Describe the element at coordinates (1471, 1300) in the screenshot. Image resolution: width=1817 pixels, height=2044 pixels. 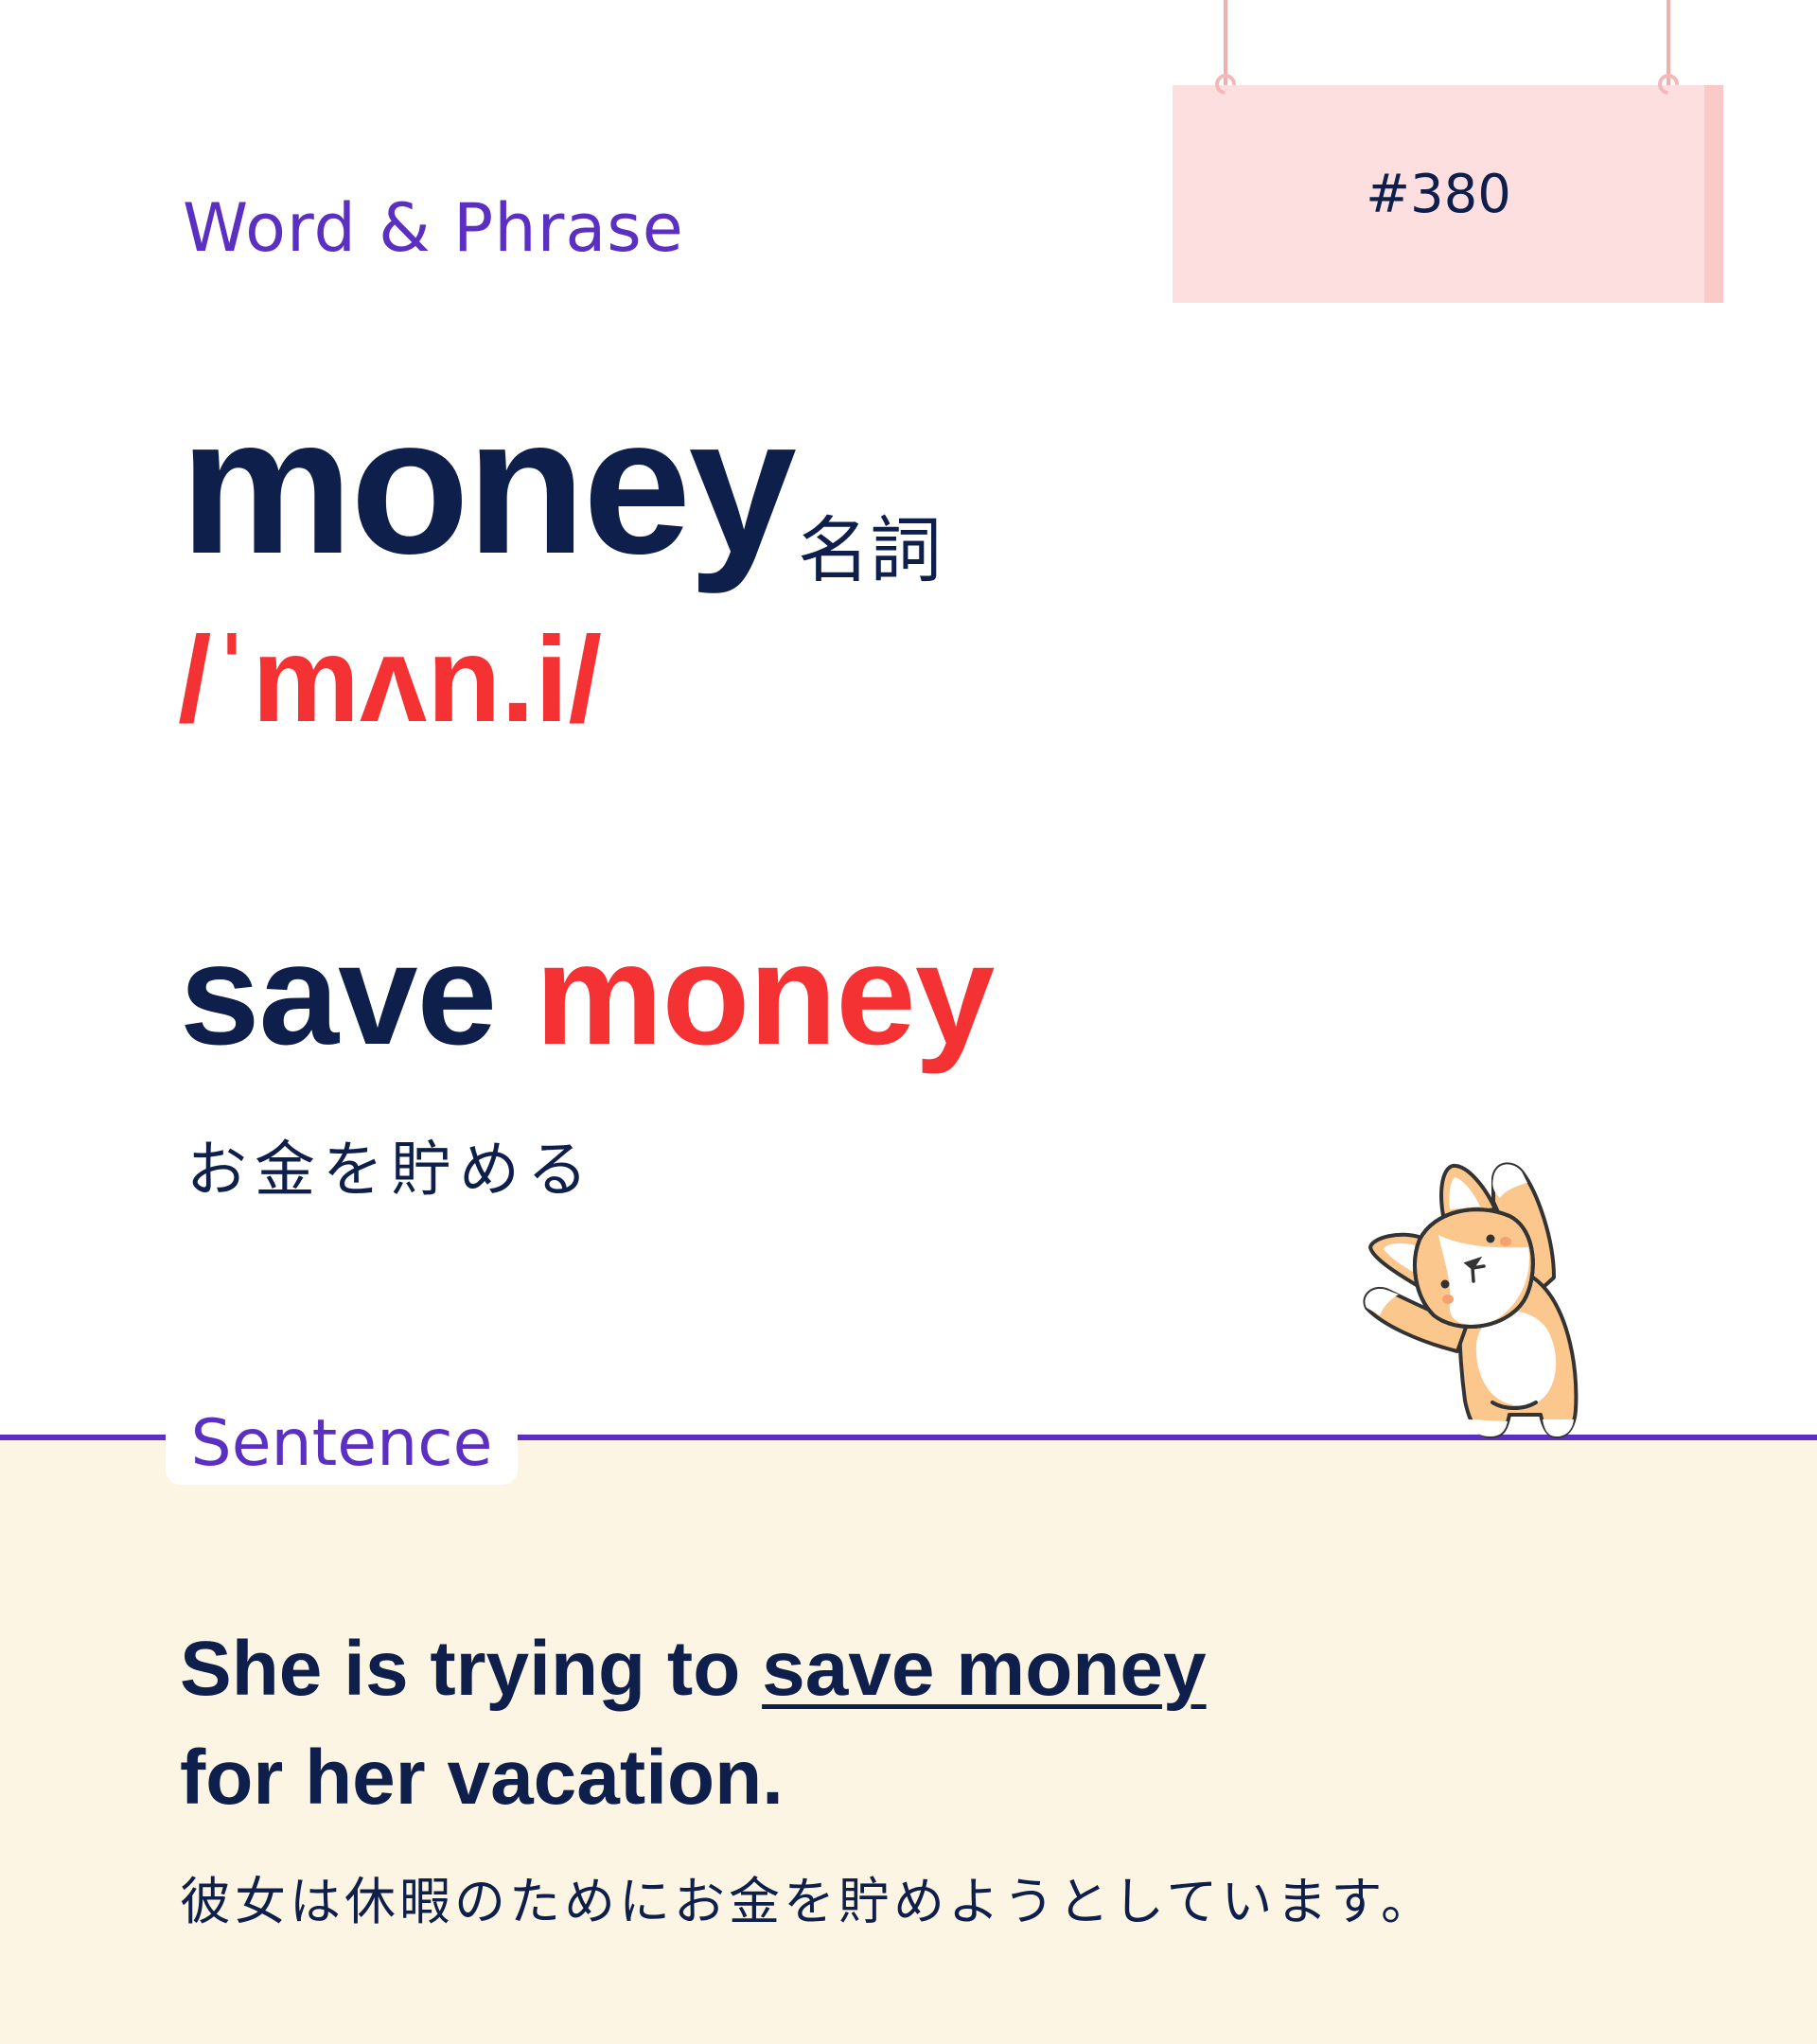
I see `corgi-mascot-icon` at that location.